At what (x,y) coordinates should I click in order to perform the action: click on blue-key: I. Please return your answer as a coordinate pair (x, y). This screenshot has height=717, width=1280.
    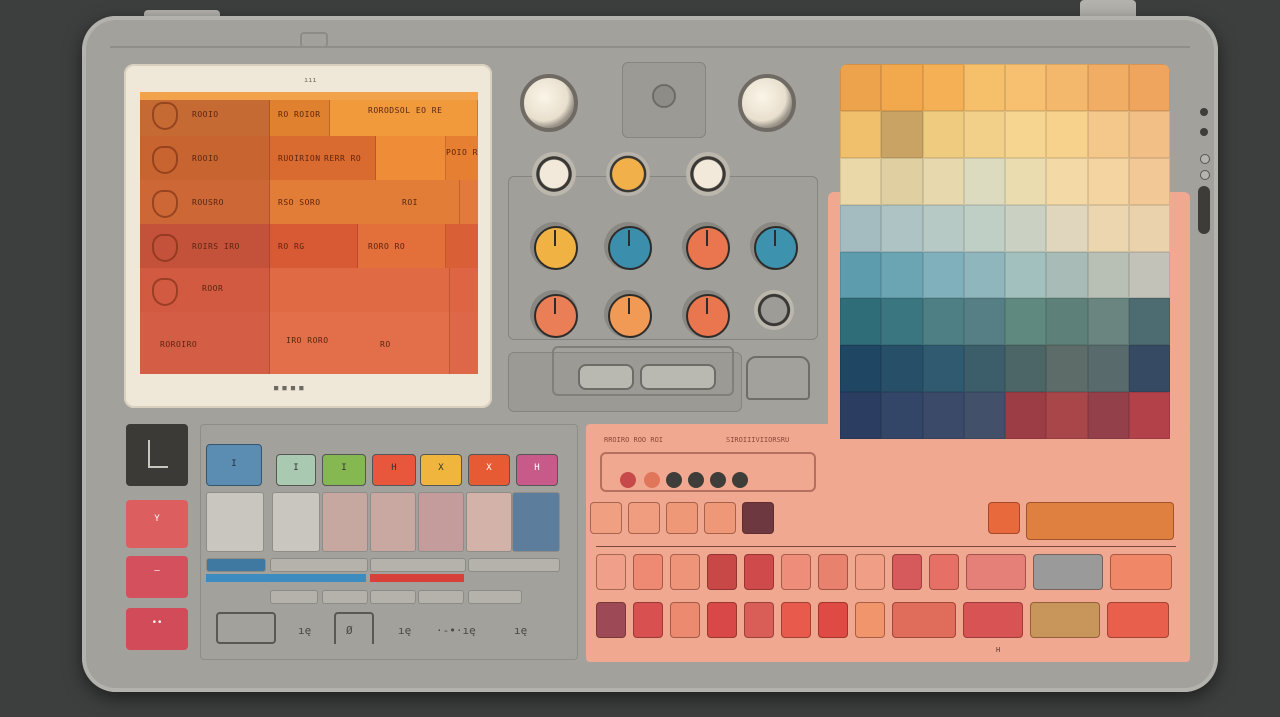
    Looking at the image, I should click on (234, 465).